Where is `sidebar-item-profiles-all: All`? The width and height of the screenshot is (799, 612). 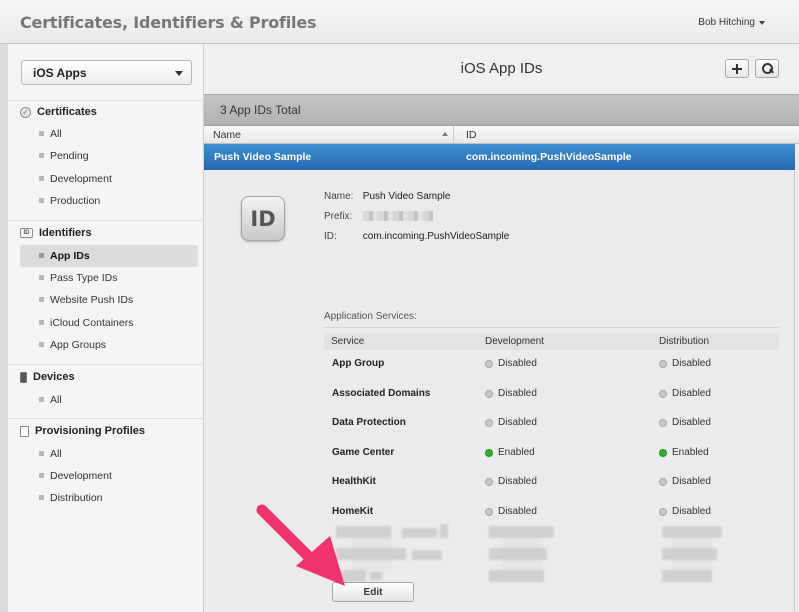
sidebar-item-profiles-all: All is located at coordinates (109, 454).